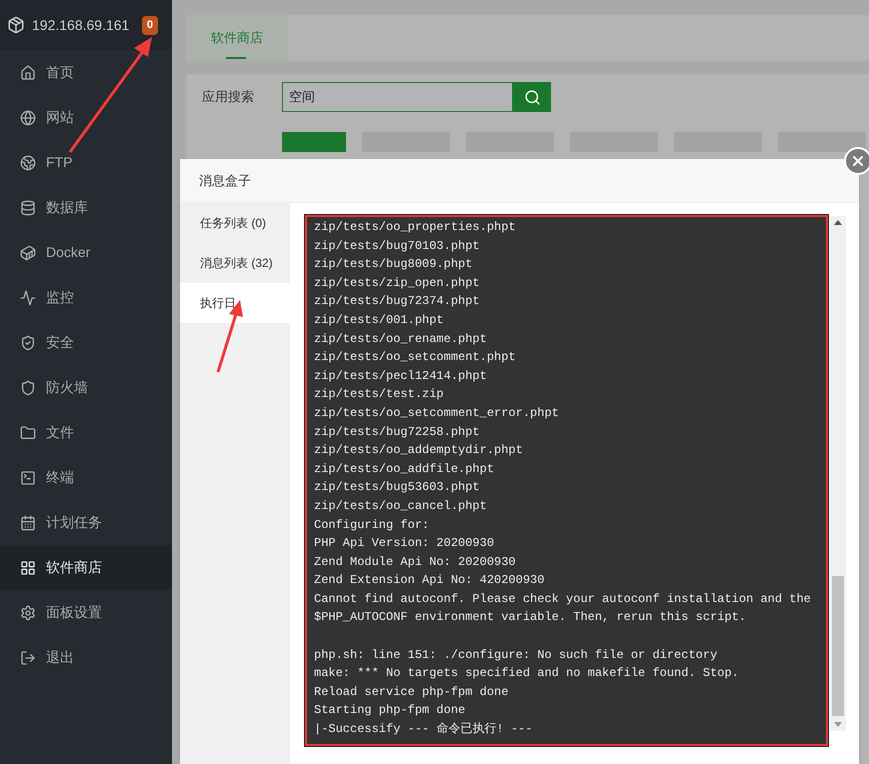  Describe the element at coordinates (858, 161) in the screenshot. I see `close-icon` at that location.